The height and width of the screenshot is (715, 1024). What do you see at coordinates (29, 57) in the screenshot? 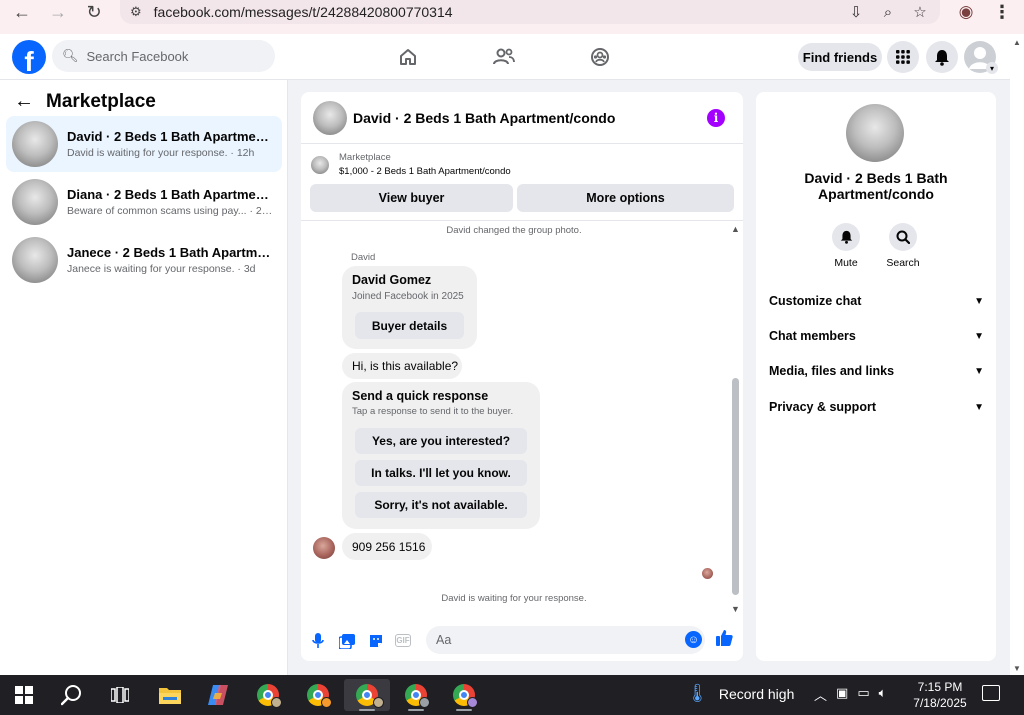
I see `facebook-logo-icon: f` at bounding box center [29, 57].